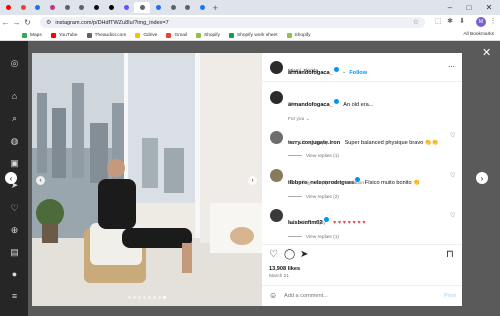 The width and height of the screenshot is (500, 316). Describe the element at coordinates (14, 208) in the screenshot. I see `notifications-icon: ♡` at that location.